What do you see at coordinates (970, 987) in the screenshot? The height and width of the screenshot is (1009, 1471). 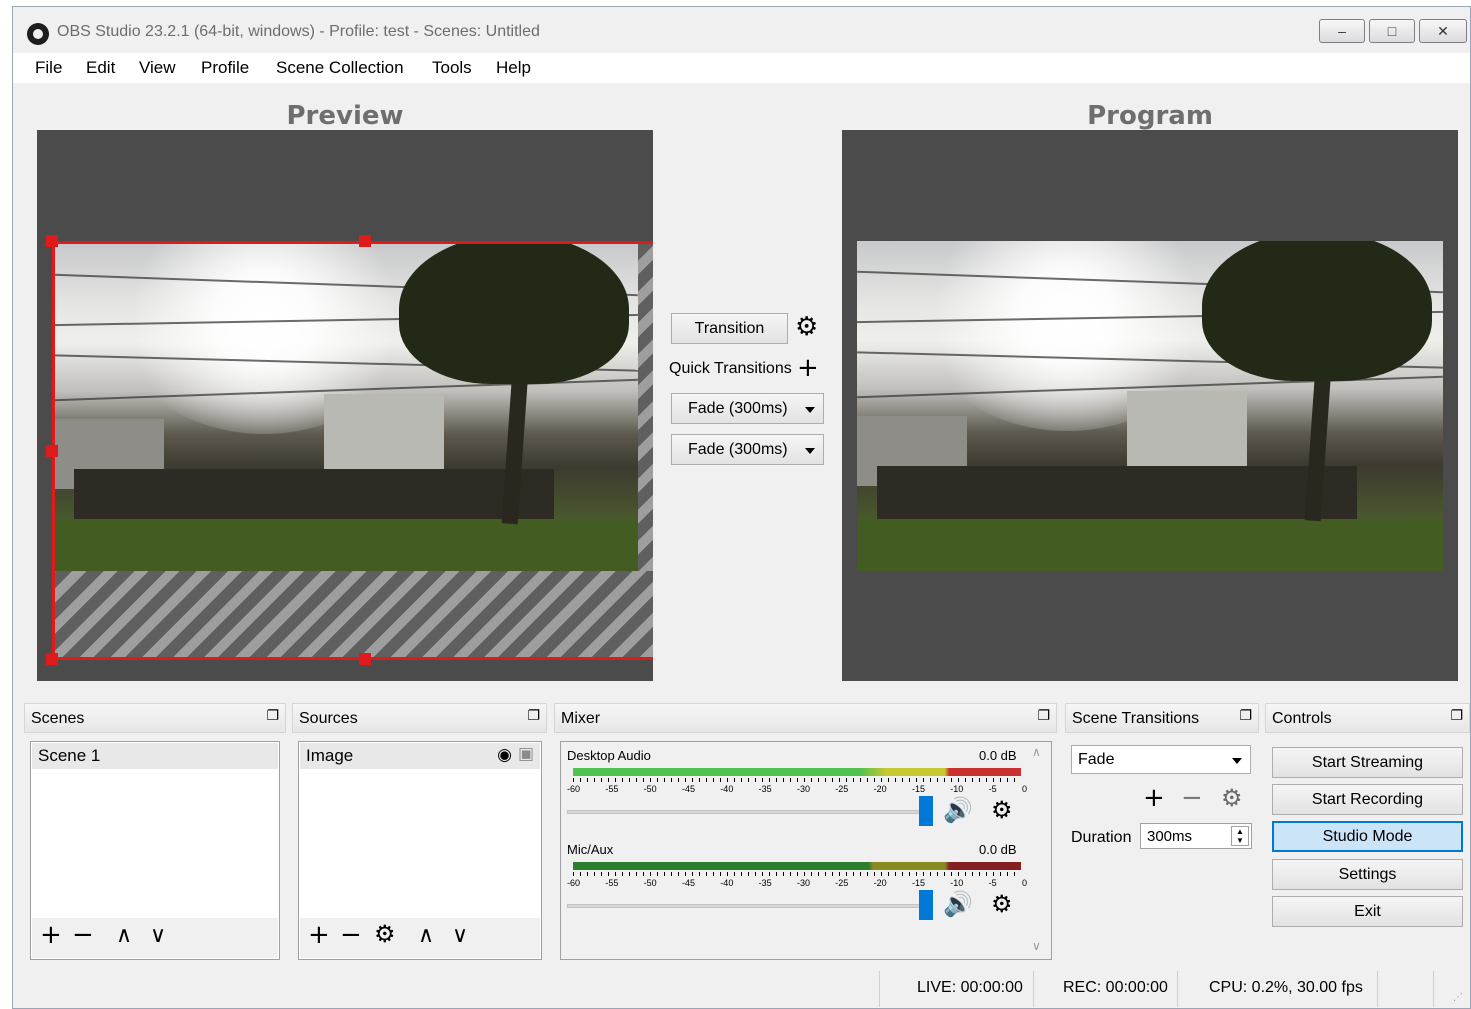 I see `live-status: LIVE: 00:00:00` at bounding box center [970, 987].